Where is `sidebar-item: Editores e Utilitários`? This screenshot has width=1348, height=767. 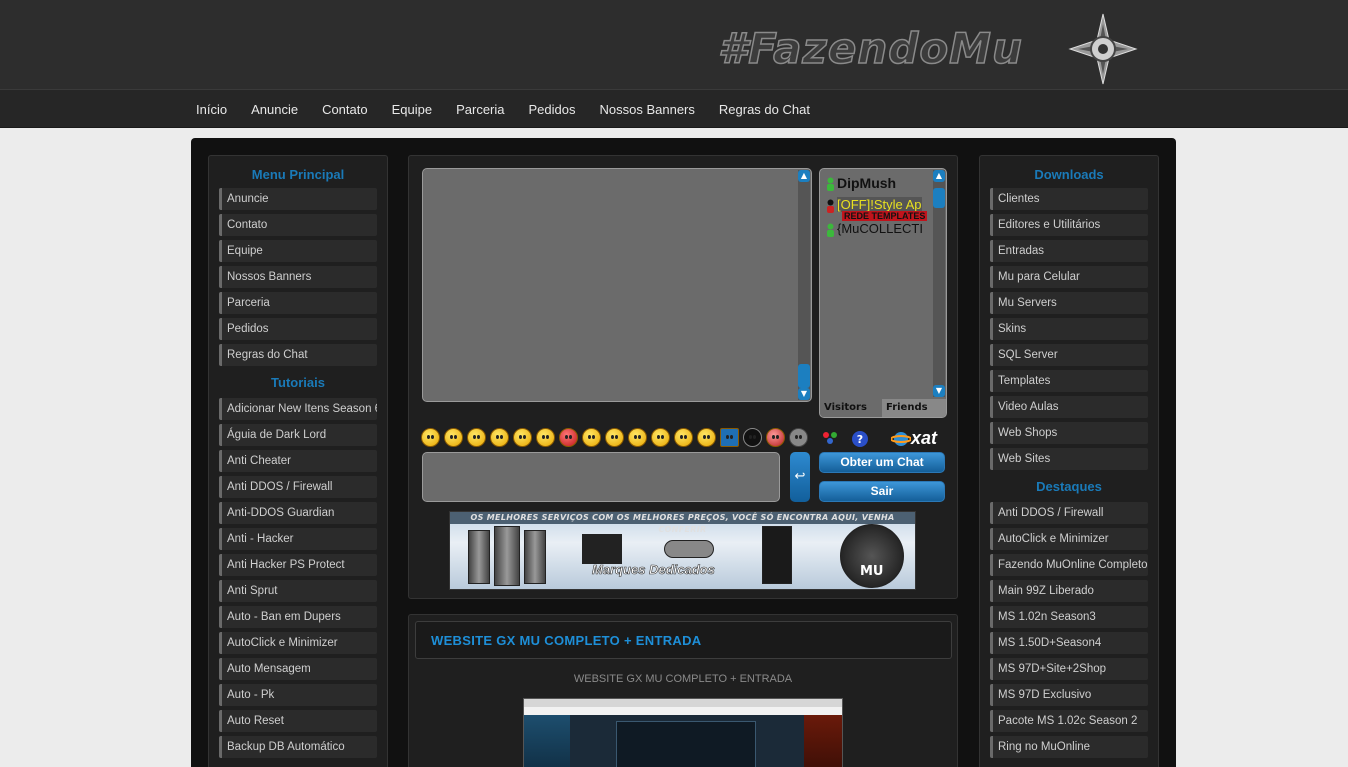 sidebar-item: Editores e Utilitários is located at coordinates (1069, 225).